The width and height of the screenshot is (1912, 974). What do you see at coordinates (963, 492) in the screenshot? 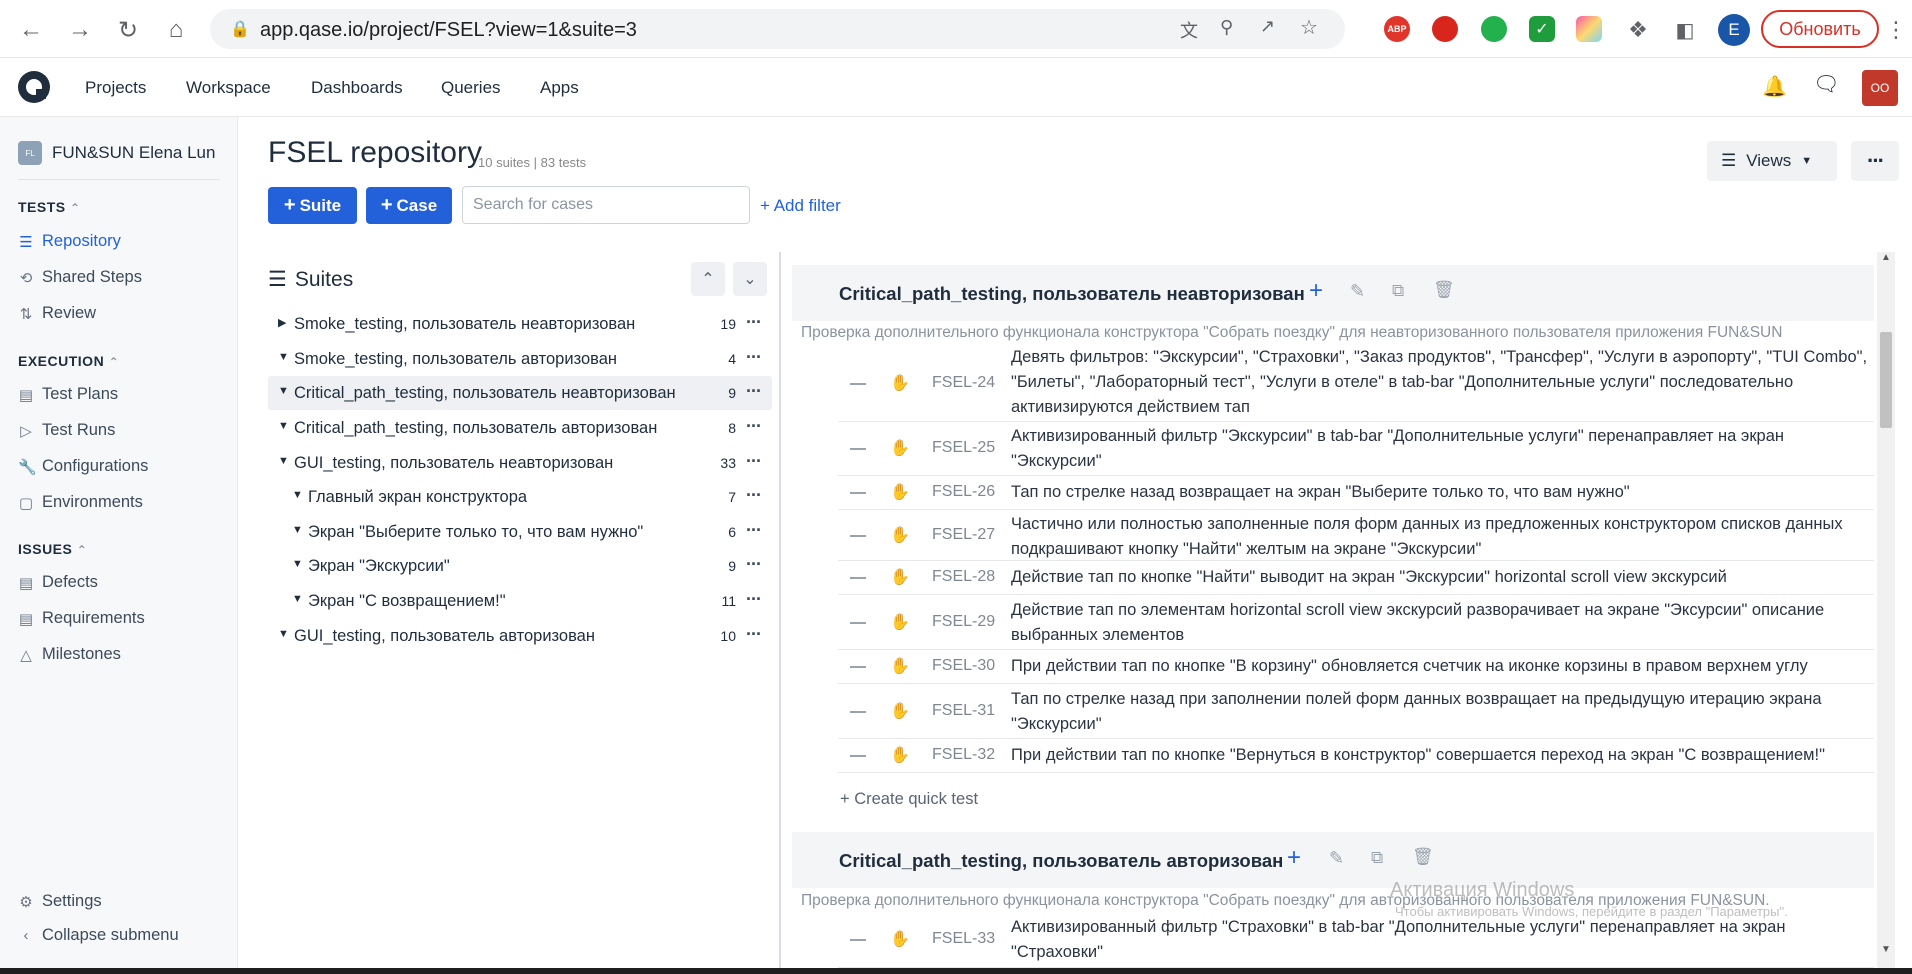
I see `case-id: FSEL-26` at bounding box center [963, 492].